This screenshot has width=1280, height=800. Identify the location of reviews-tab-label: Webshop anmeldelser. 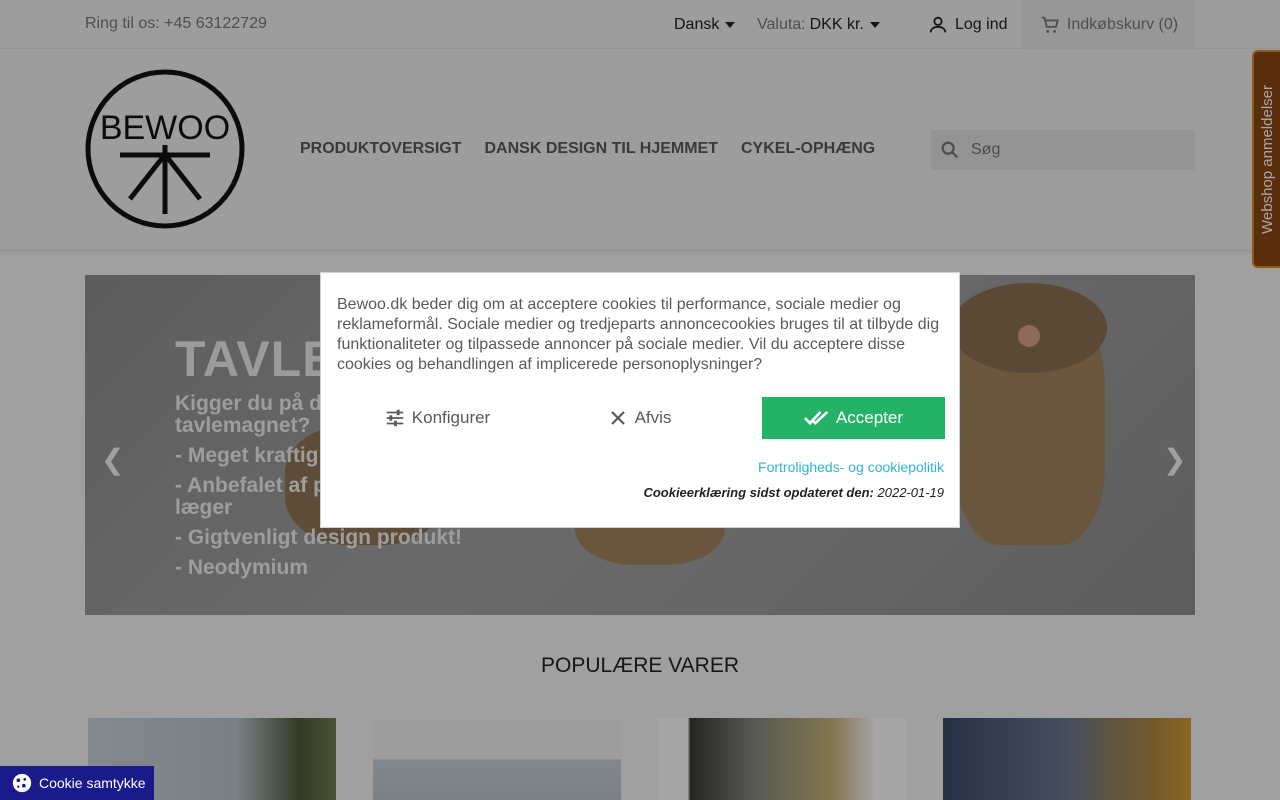
(1267, 159).